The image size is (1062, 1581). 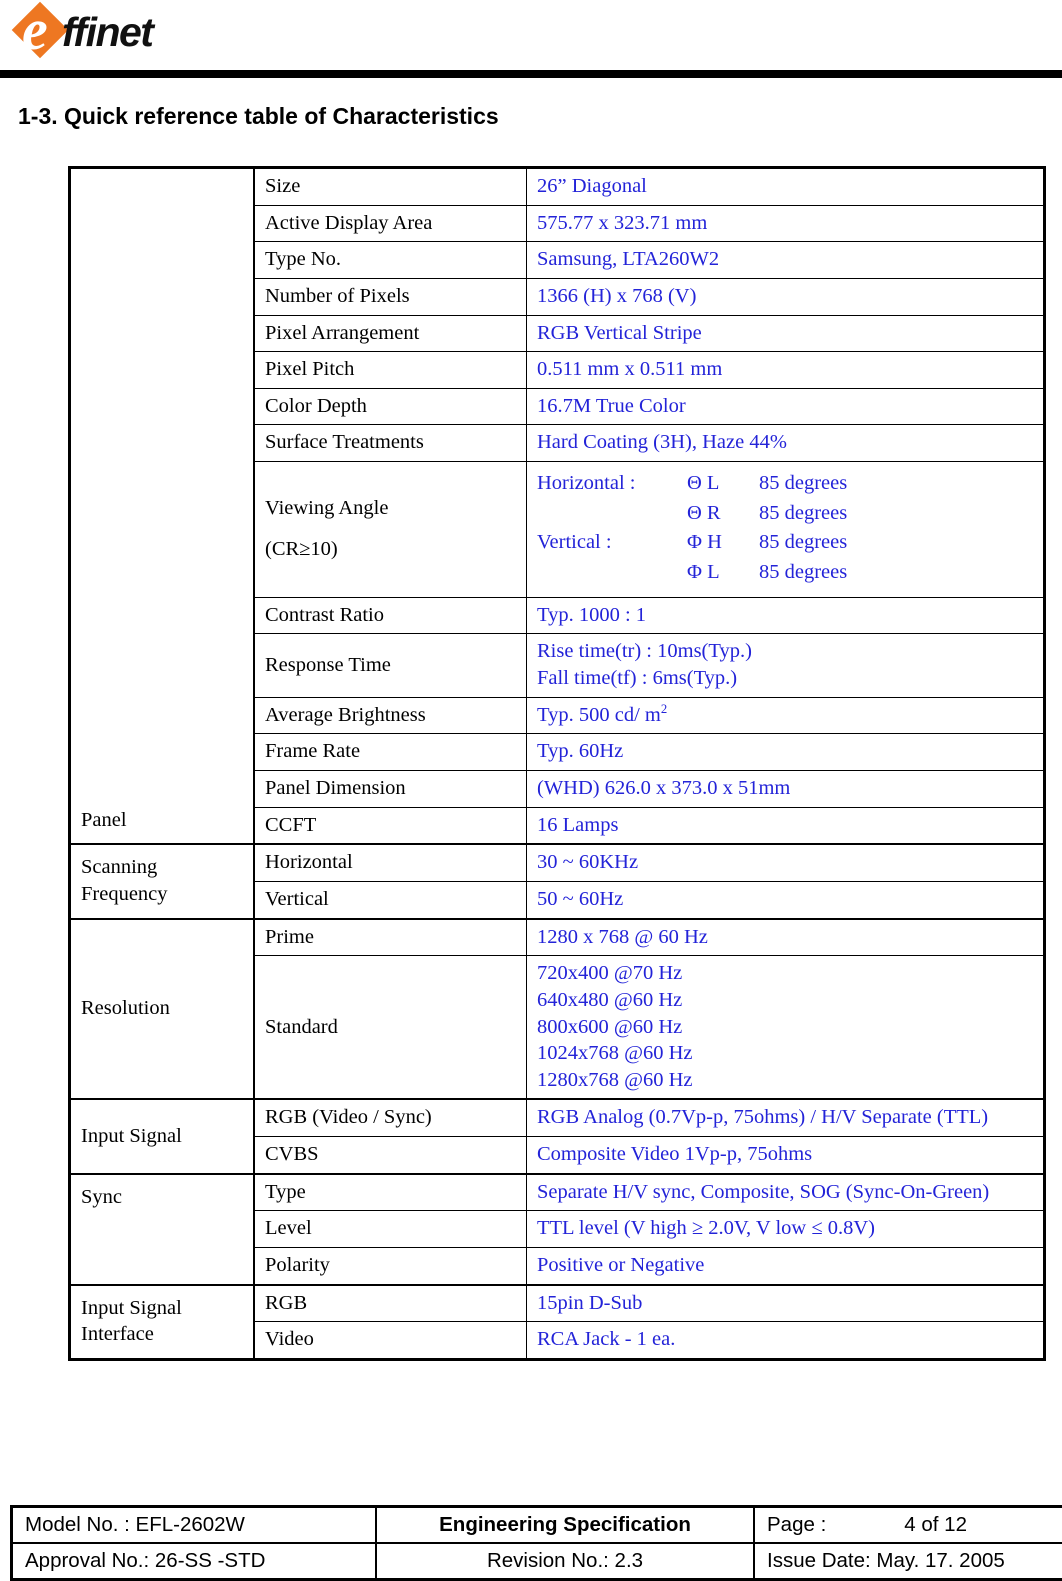 What do you see at coordinates (786, 443) in the screenshot?
I see `row-value: Hard Coating (3H), Haze 44%` at bounding box center [786, 443].